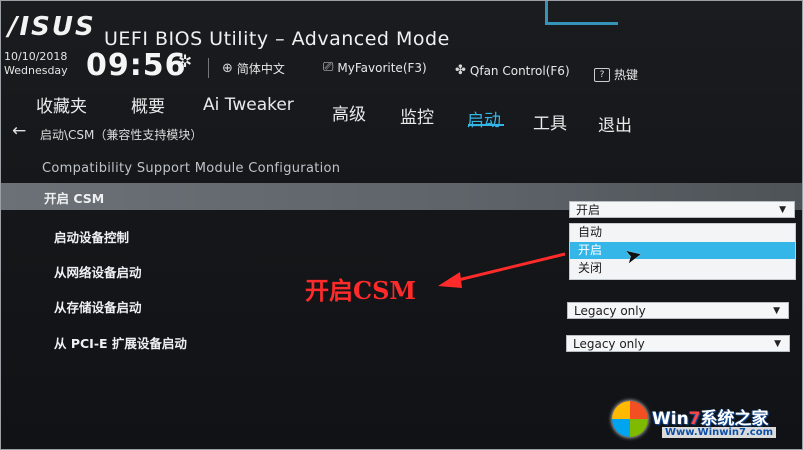  I want to click on launch-csm-value: 开启, so click(588, 210).